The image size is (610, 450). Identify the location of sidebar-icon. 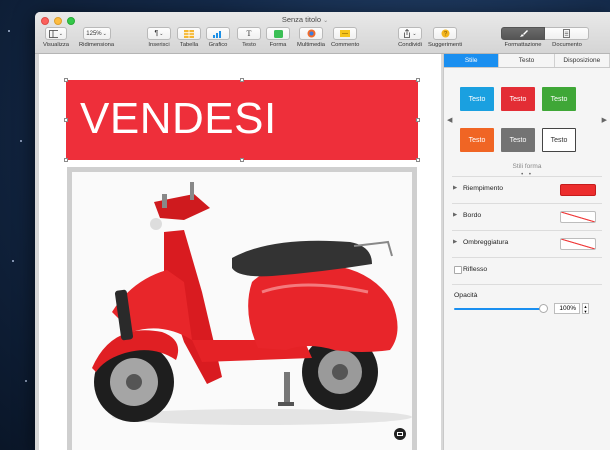
(53, 33).